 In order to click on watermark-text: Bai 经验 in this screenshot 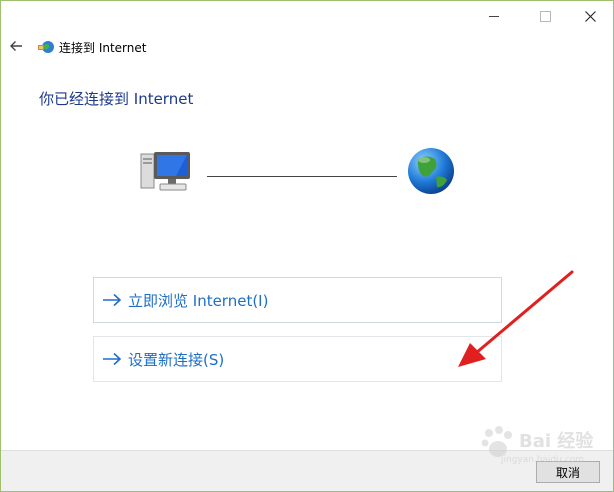, I will do `click(556, 441)`.